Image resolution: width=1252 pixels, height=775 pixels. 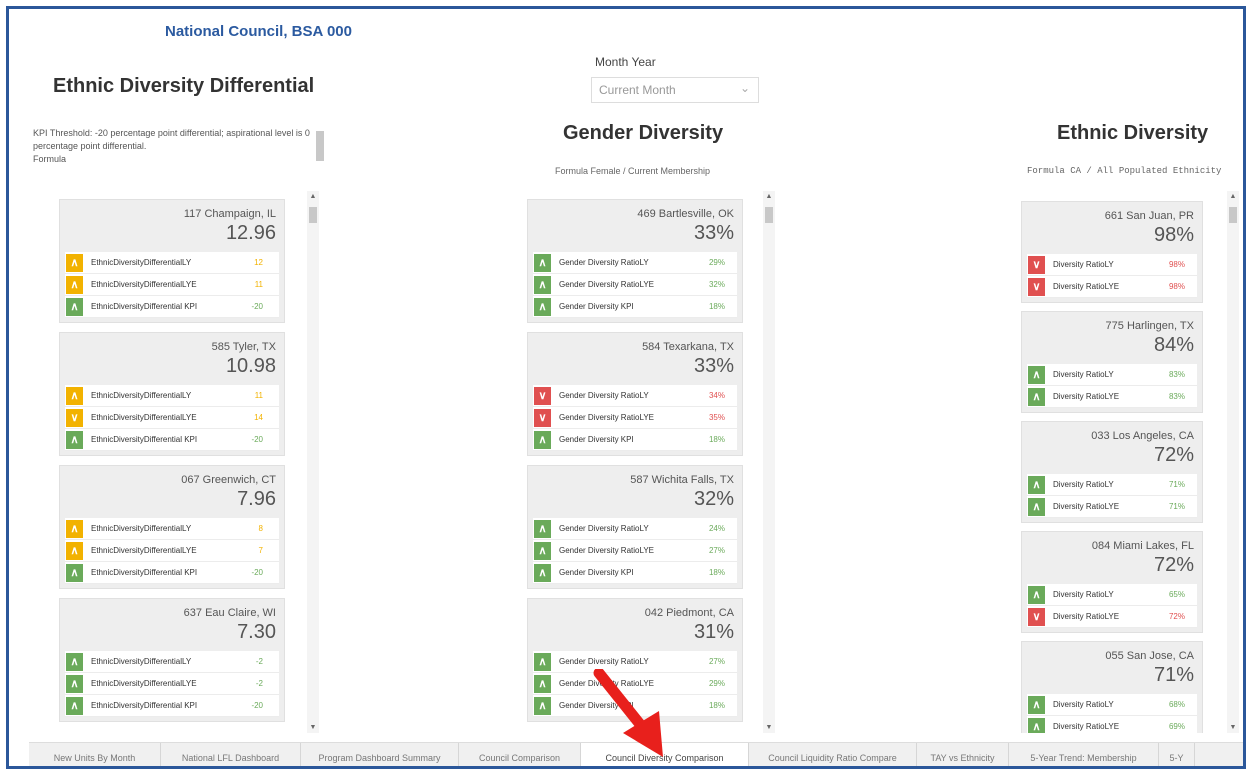 I want to click on panel-title-ethnic-diversity: Ethnic Diversity, so click(x=1133, y=133).